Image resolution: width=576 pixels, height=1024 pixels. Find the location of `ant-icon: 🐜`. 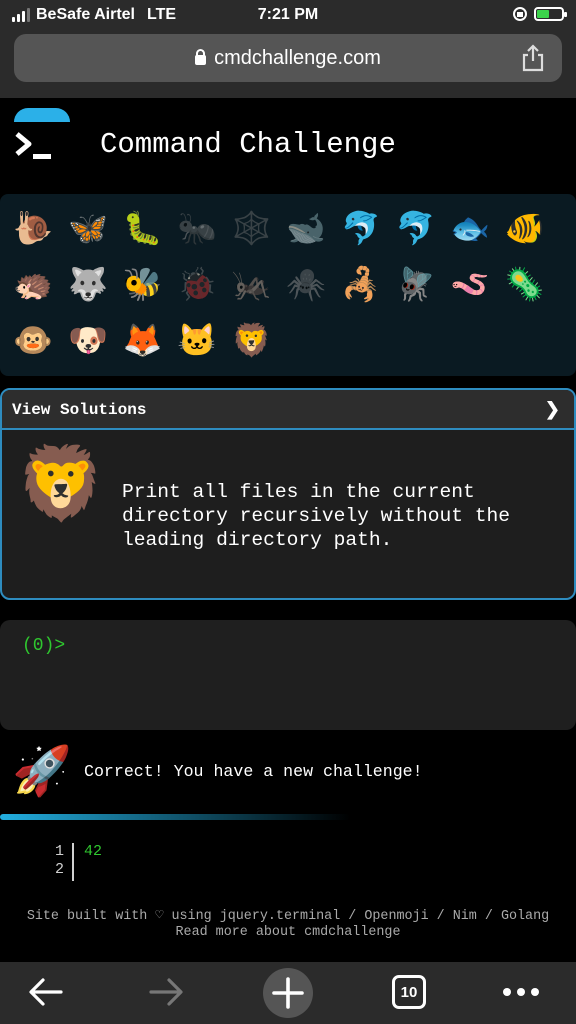

ant-icon: 🐜 is located at coordinates (197, 228).